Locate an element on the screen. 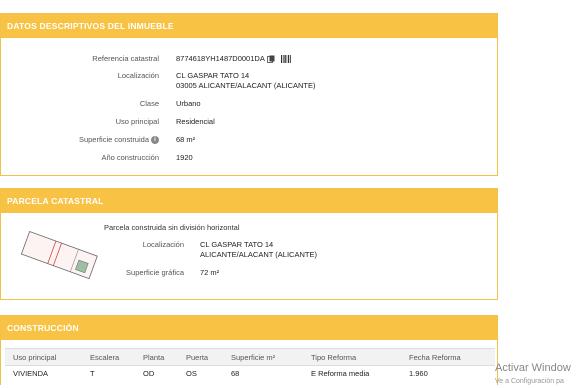  datos-descriptivos-title: DATOS DESCRIPTIVOS DEL INMUEBLE is located at coordinates (249, 26).